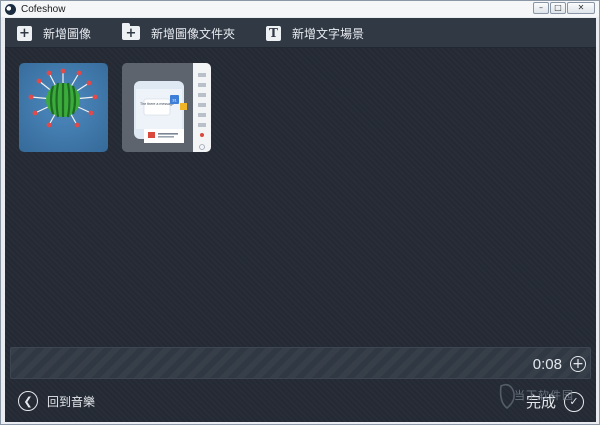  I want to click on back-to-music-label: 回到音樂, so click(71, 401).